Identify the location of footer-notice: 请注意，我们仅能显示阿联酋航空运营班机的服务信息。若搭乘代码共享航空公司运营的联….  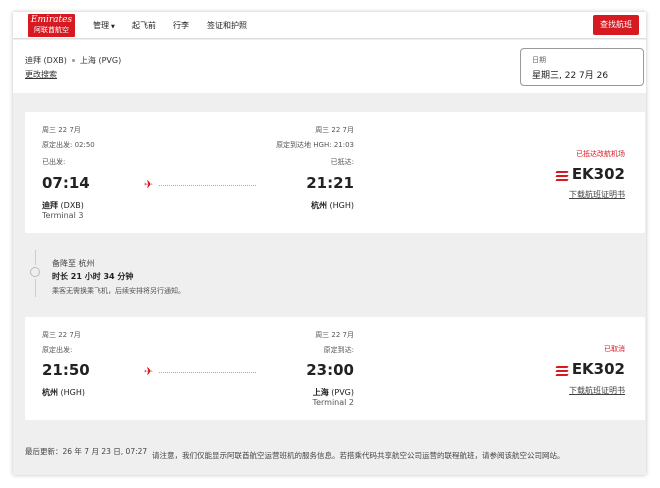
(358, 455).